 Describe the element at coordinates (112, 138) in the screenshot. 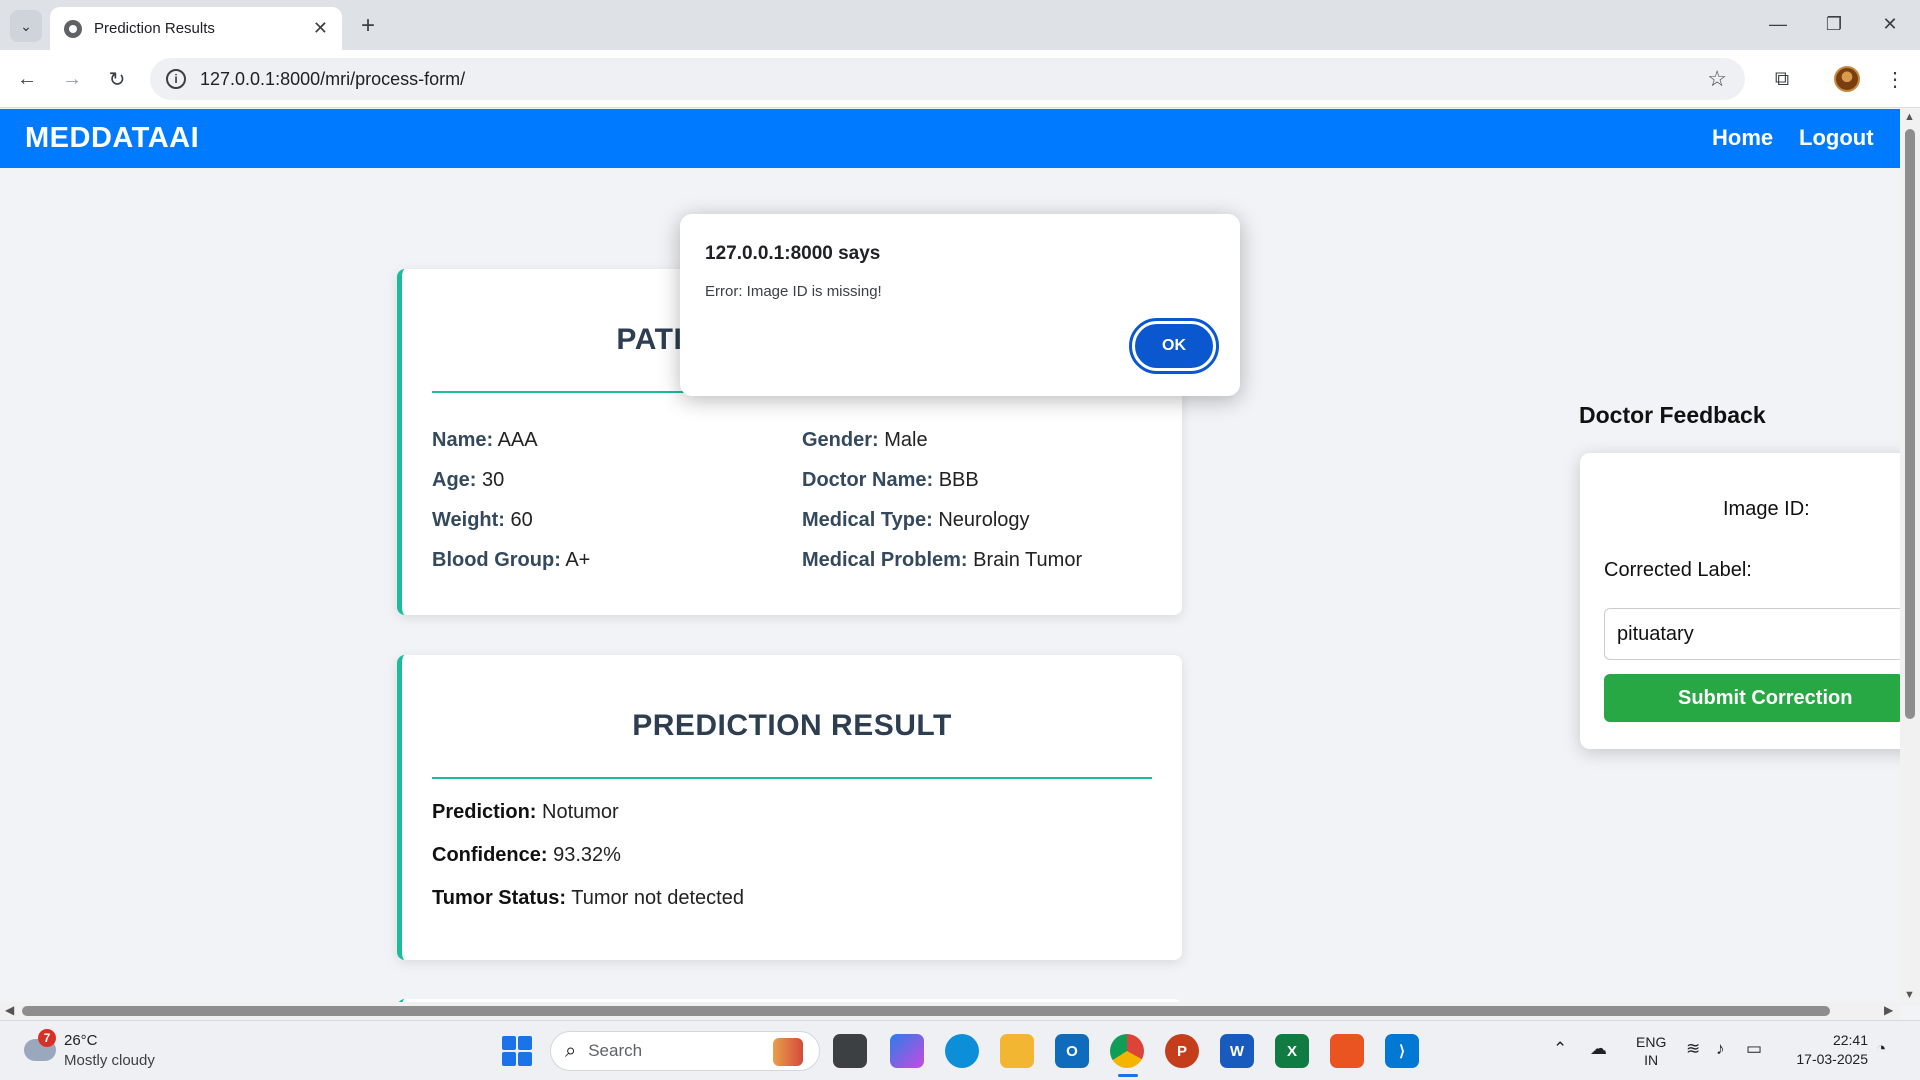

I see `site-brand: MEDDATAAI` at that location.